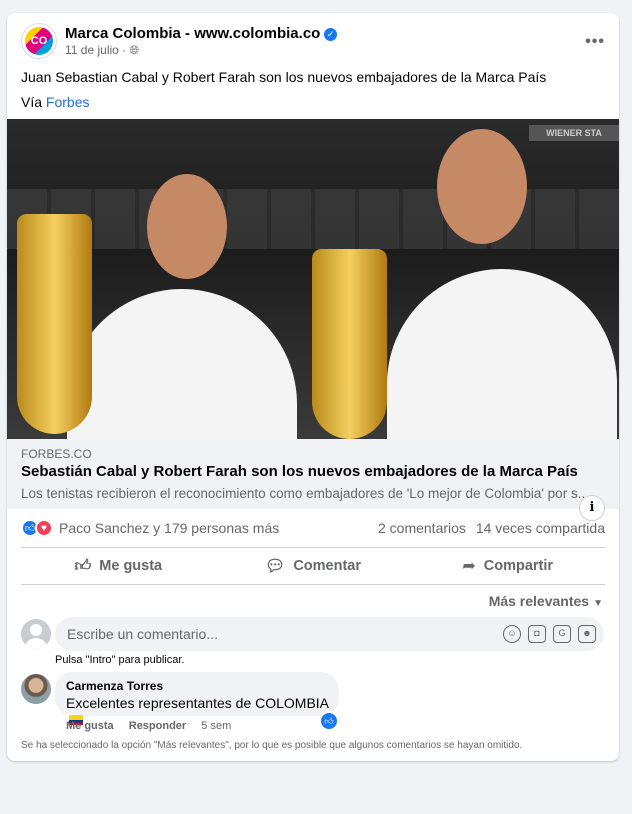 This screenshot has height=814, width=632. I want to click on photo-banner-text: WIENER STA, so click(574, 133).